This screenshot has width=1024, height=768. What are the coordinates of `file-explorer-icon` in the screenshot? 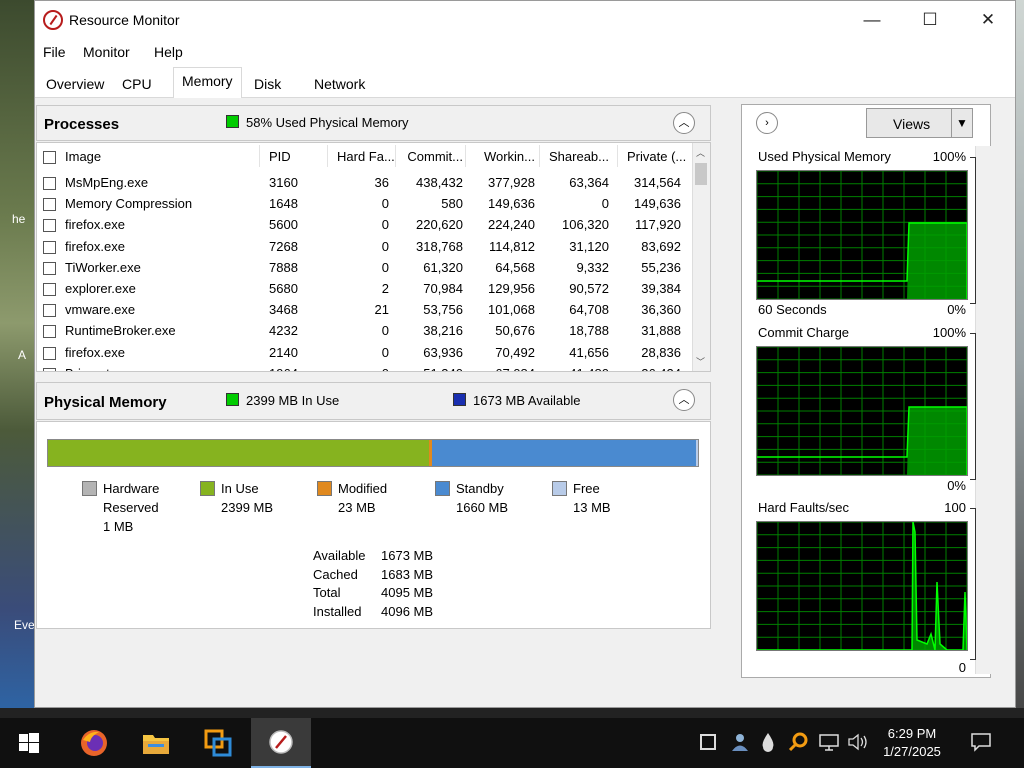 It's located at (156, 743).